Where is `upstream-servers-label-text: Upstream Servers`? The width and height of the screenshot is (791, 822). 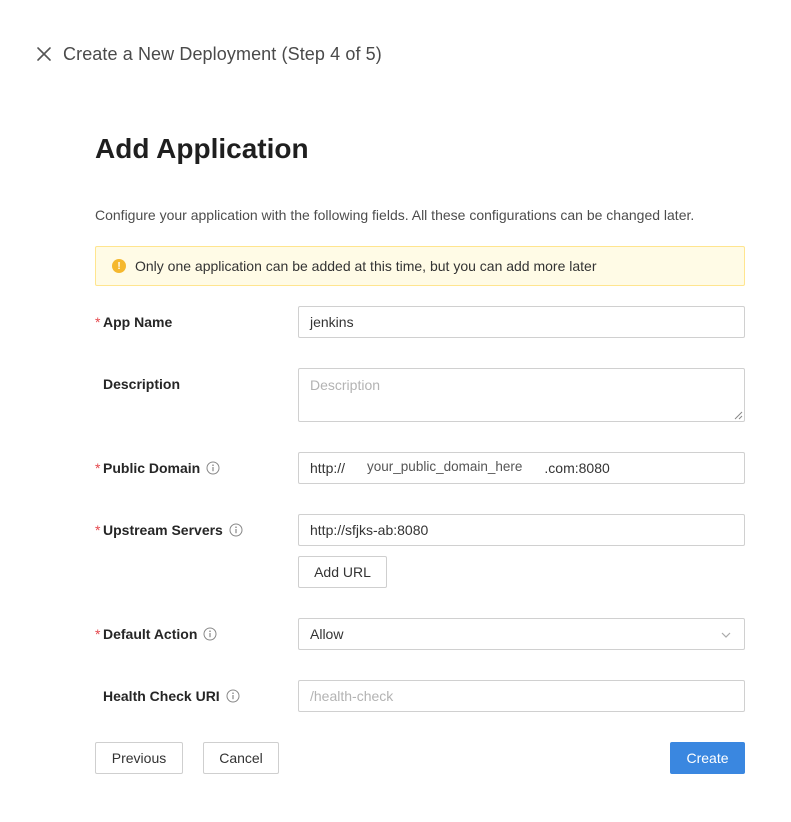 upstream-servers-label-text: Upstream Servers is located at coordinates (163, 530).